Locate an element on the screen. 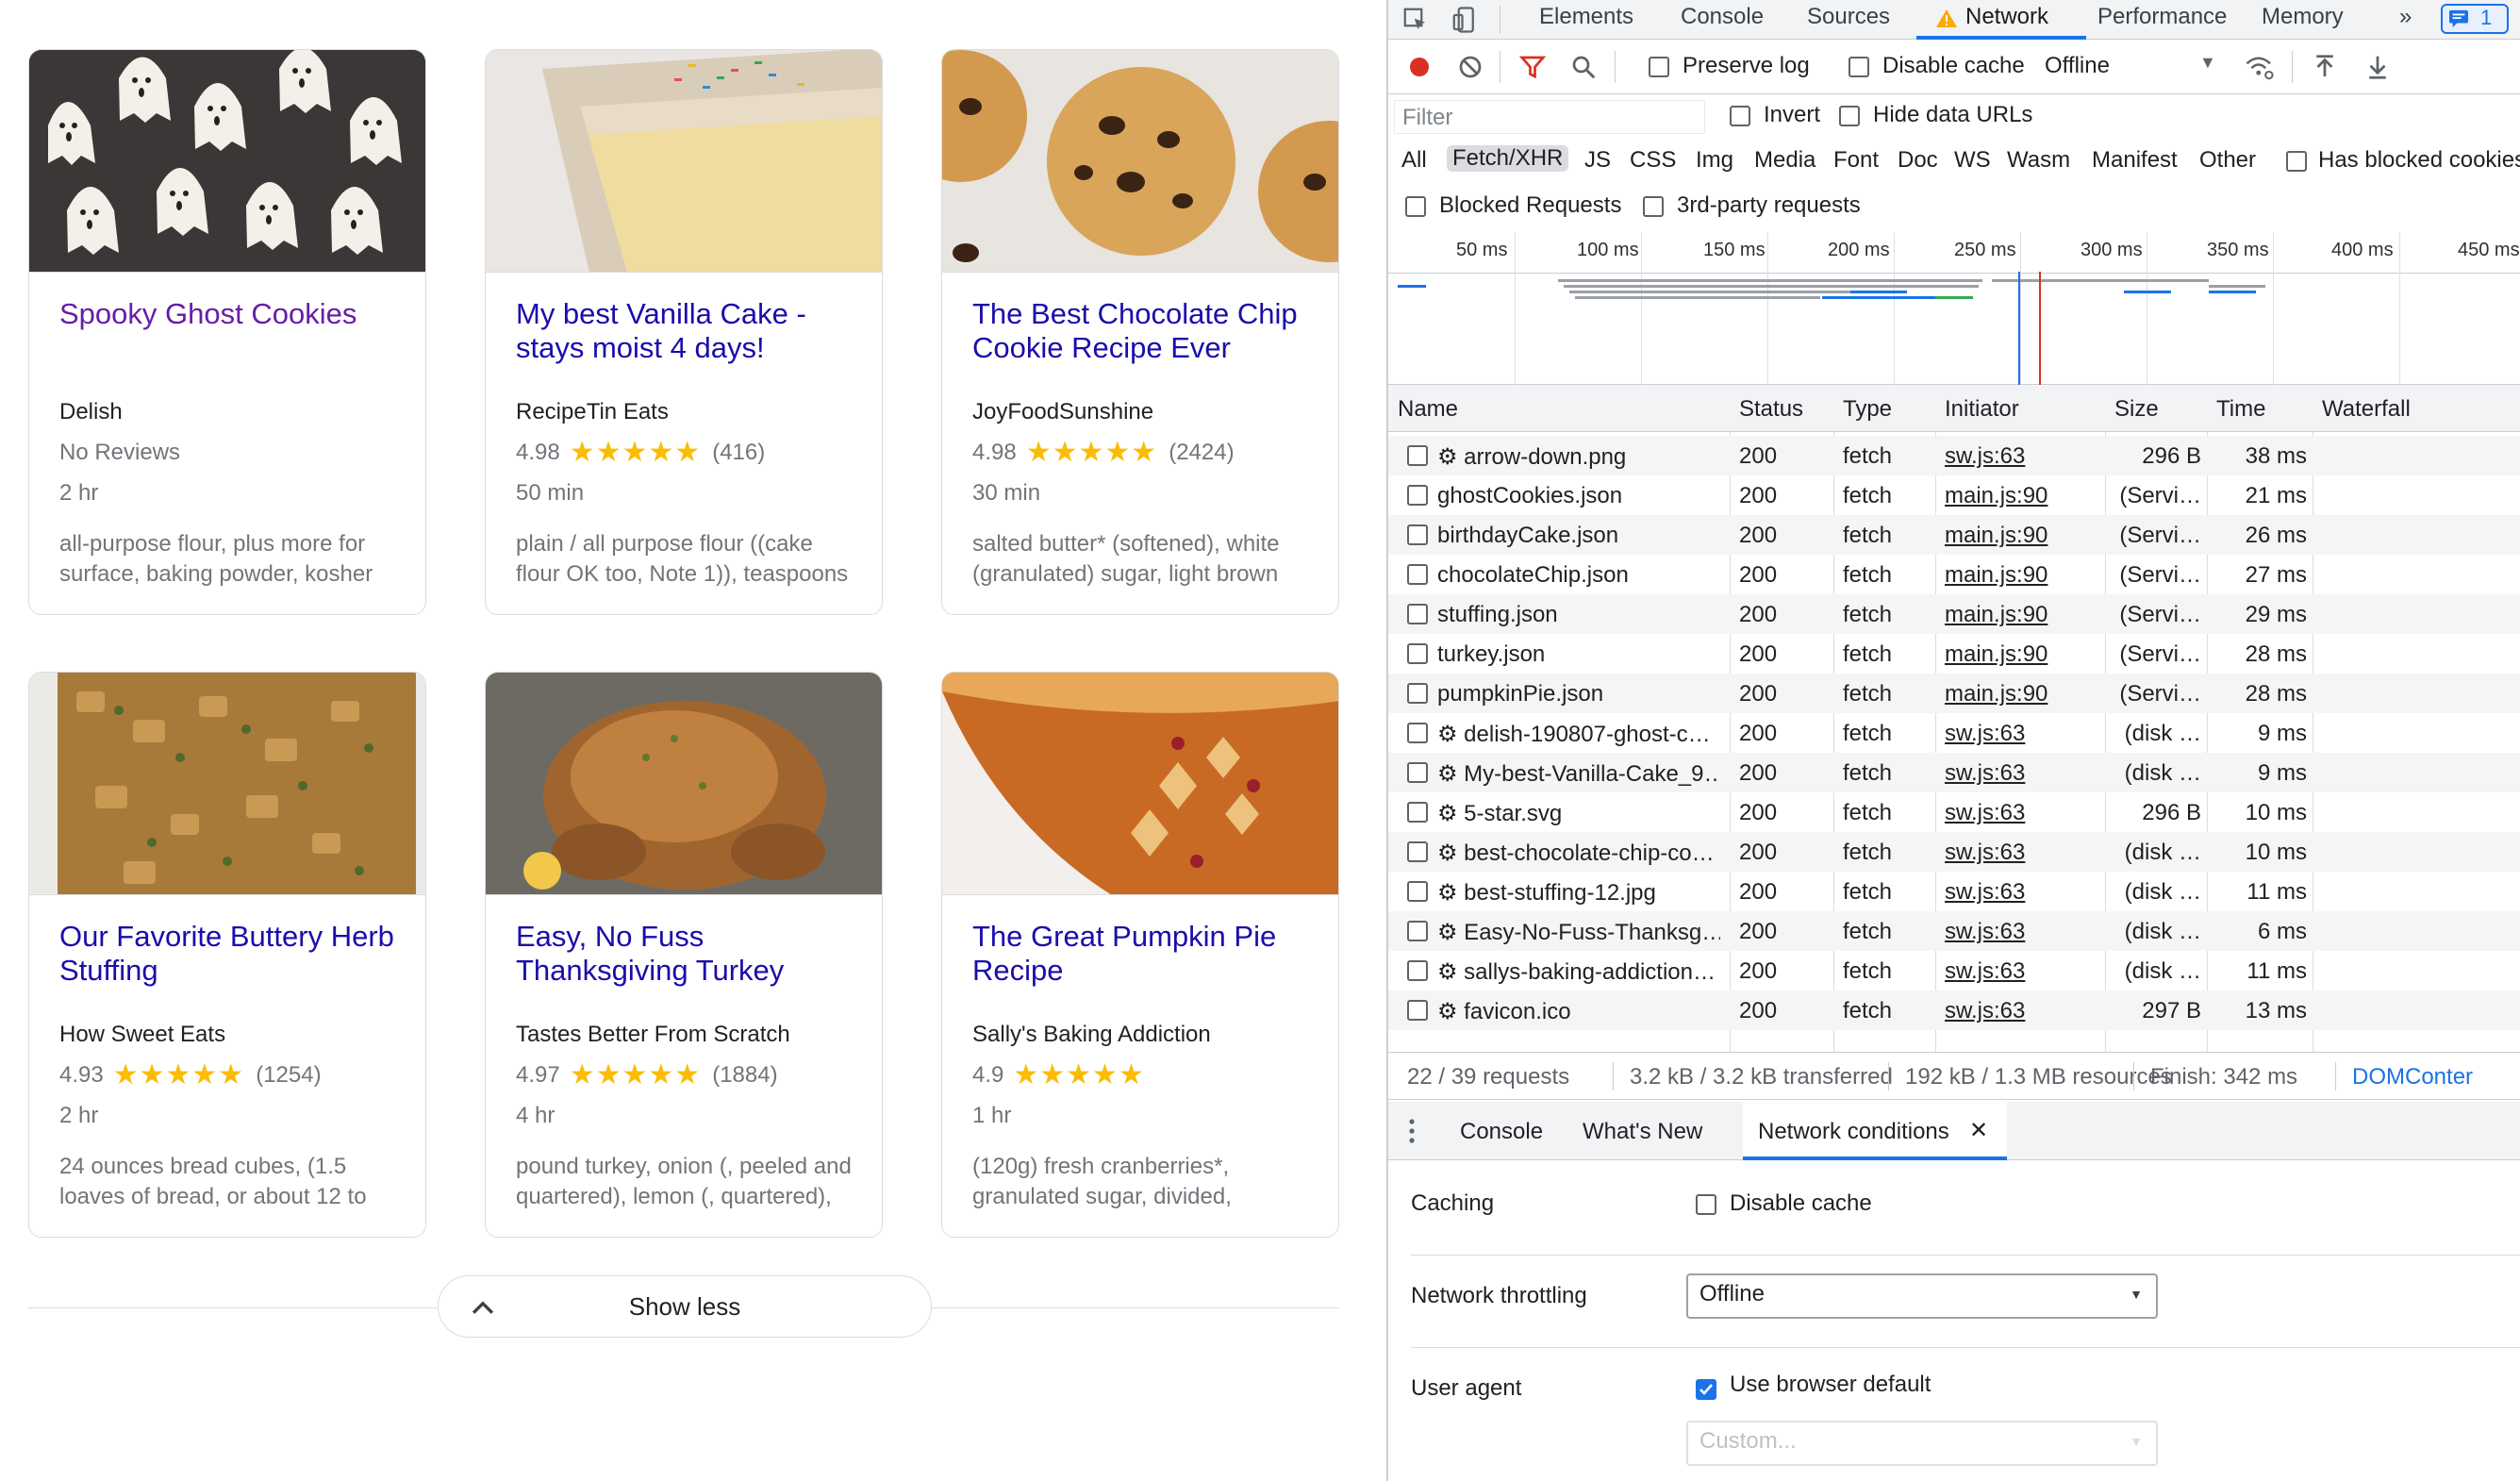 Image resolution: width=2520 pixels, height=1481 pixels. column-header-initiator: Initiator is located at coordinates (1982, 409).